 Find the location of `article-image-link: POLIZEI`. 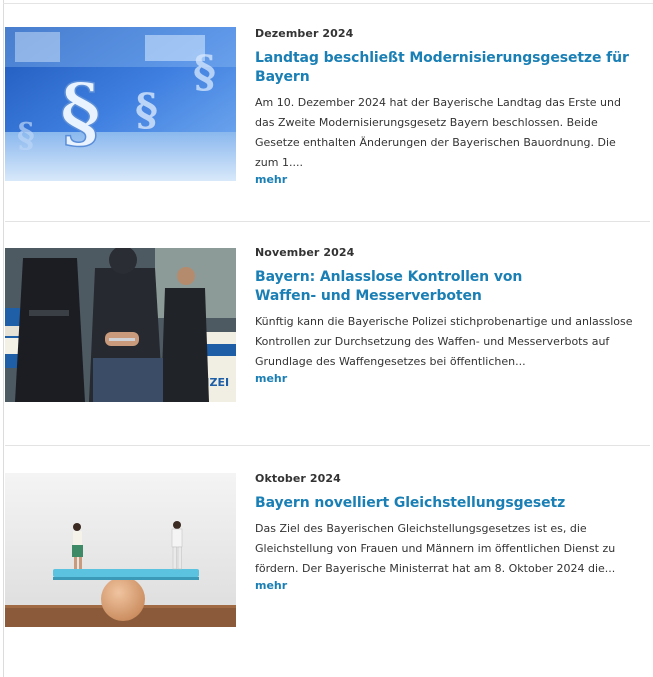

article-image-link: POLIZEI is located at coordinates (120, 325).